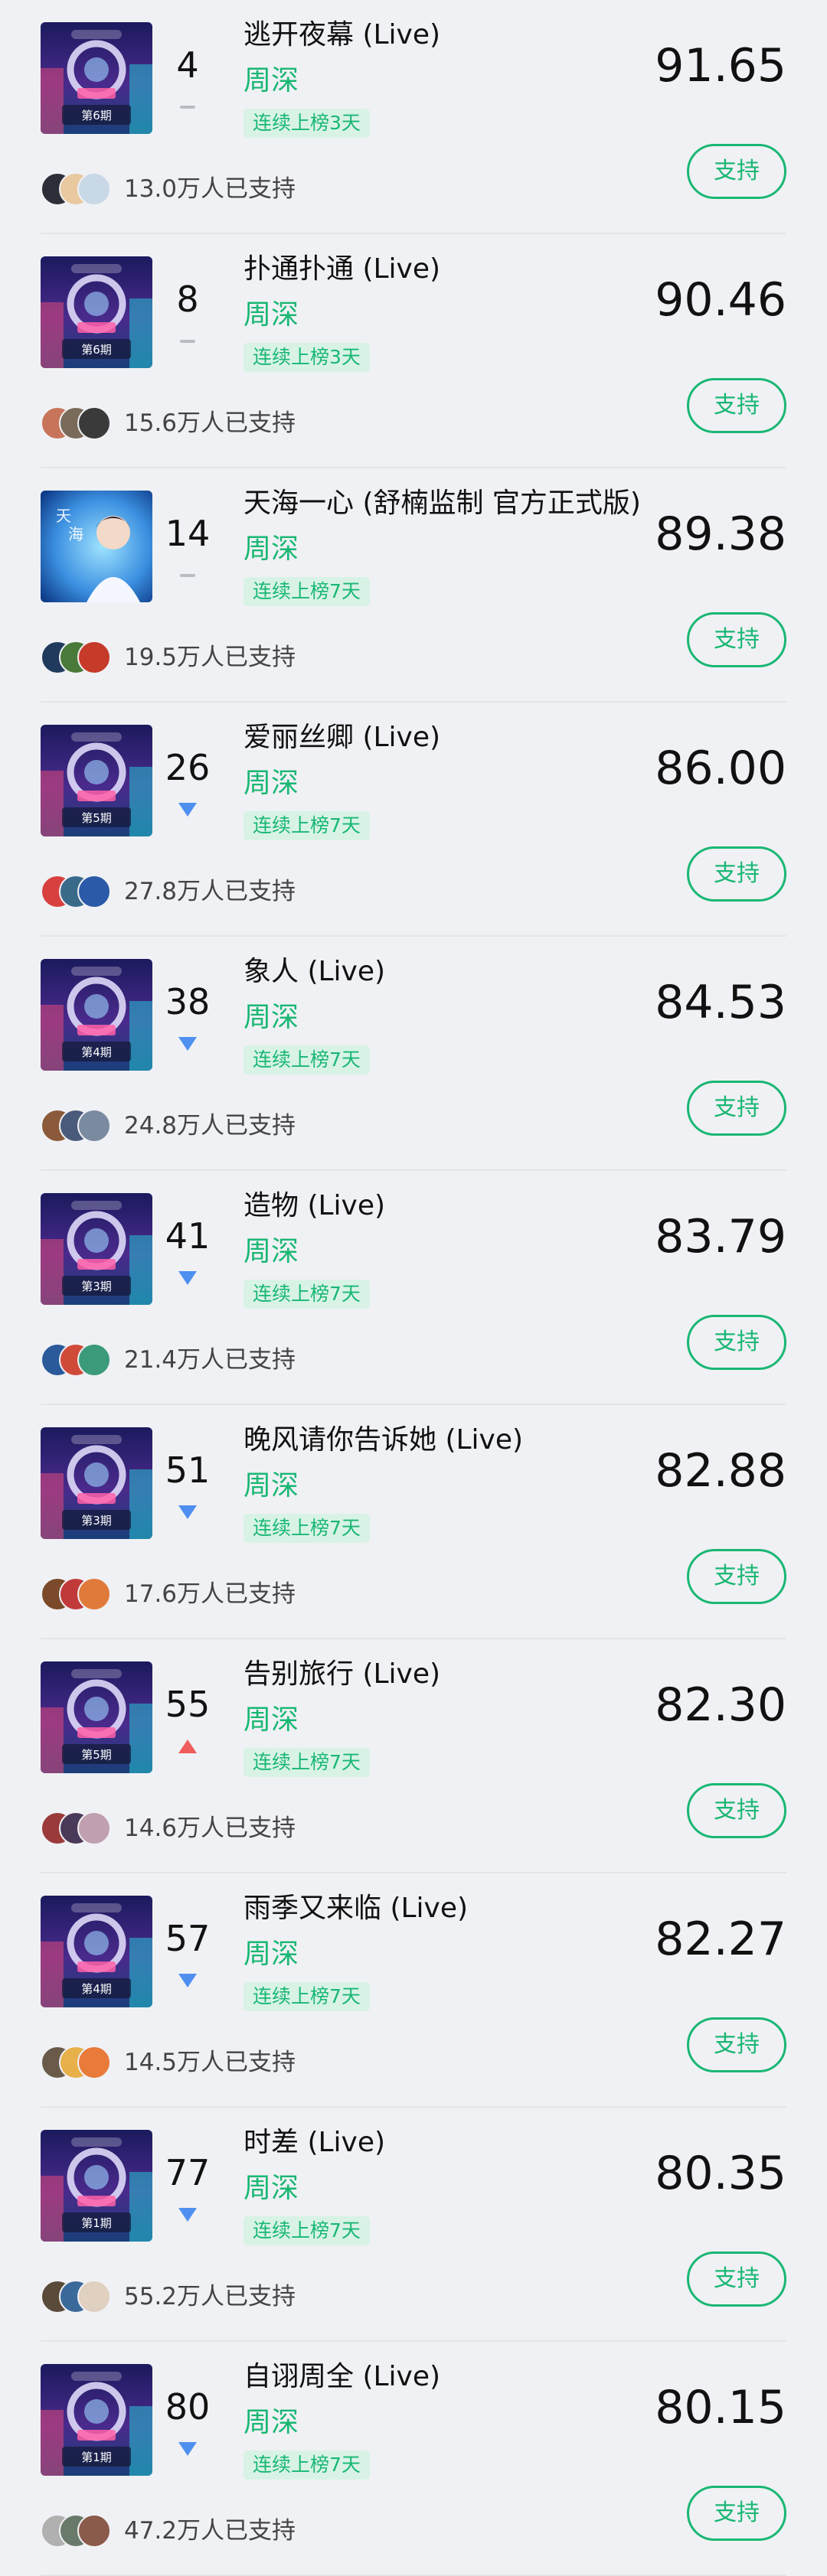 This screenshot has width=827, height=2576. I want to click on song-title: 告别旅行 (Live), so click(450, 1675).